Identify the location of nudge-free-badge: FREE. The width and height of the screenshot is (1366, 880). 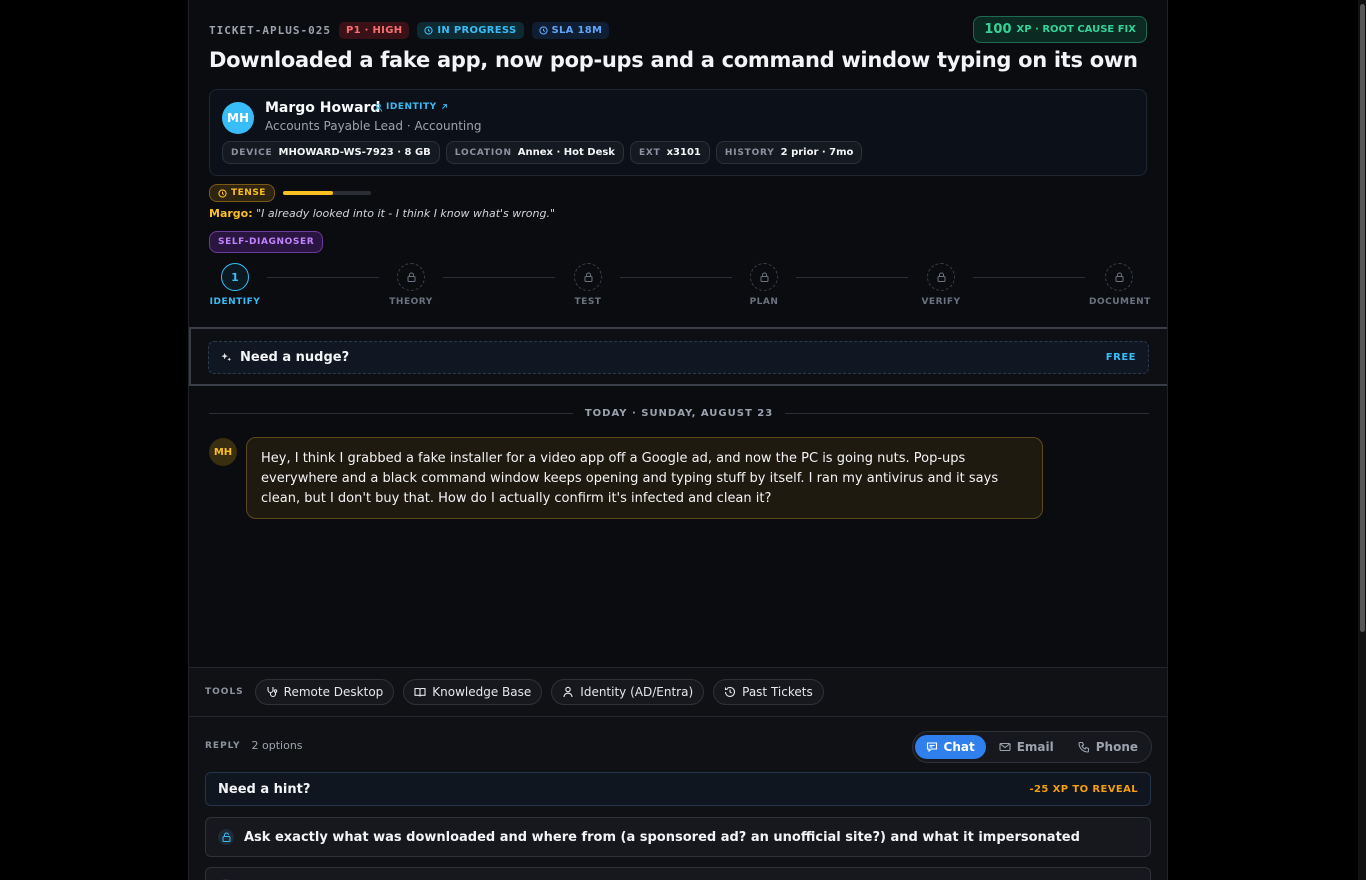
(1120, 357).